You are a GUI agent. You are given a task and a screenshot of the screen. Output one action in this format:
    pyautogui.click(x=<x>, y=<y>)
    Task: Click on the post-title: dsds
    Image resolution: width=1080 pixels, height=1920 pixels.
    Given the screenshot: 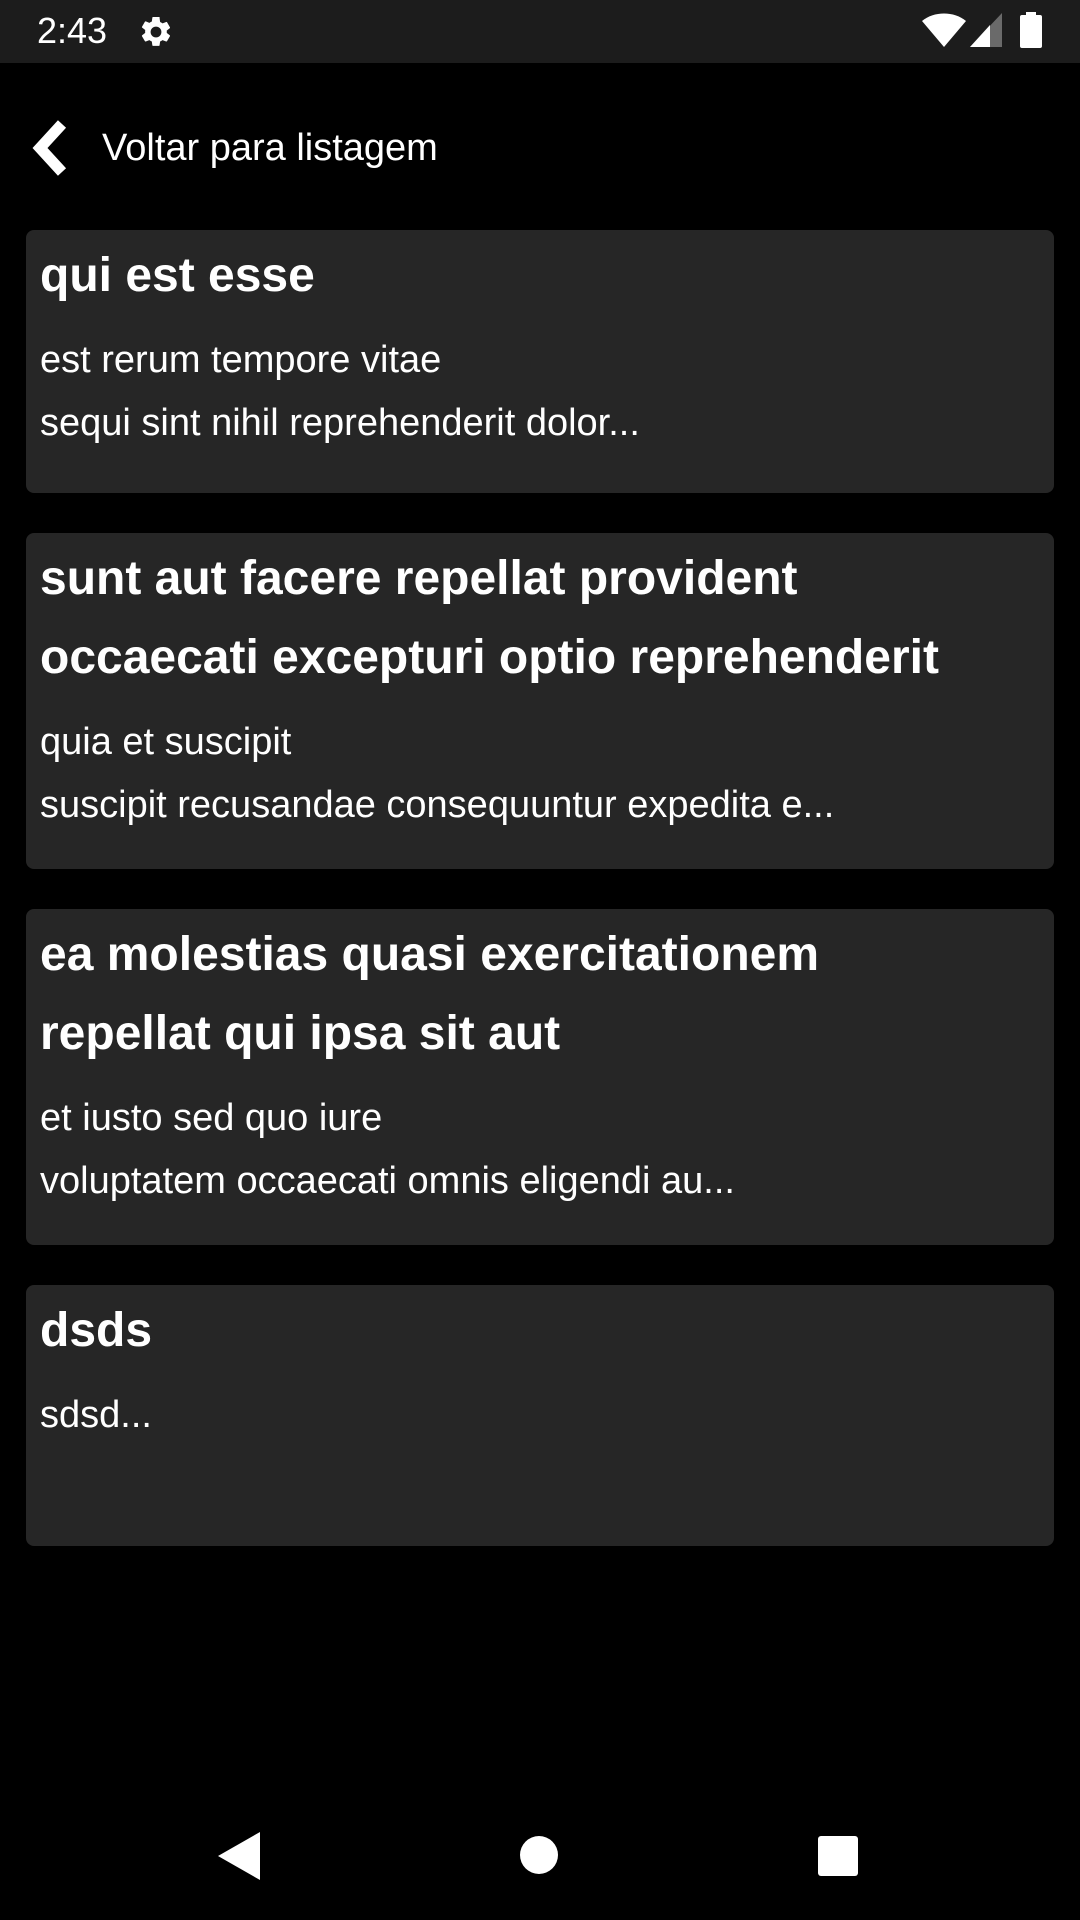 What is the action you would take?
    pyautogui.click(x=96, y=1330)
    